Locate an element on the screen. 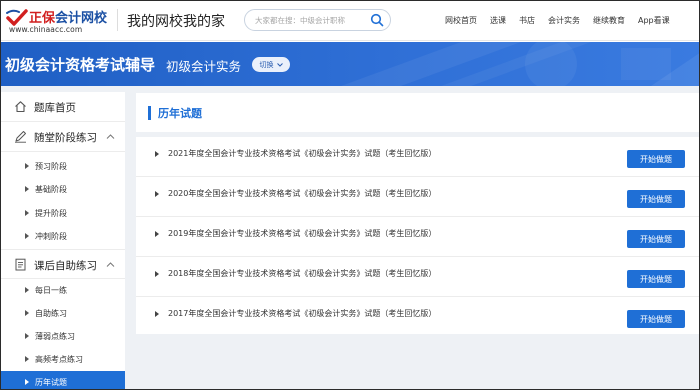 The width and height of the screenshot is (700, 390). sidebar-item-label: 预习阶段 is located at coordinates (51, 166).